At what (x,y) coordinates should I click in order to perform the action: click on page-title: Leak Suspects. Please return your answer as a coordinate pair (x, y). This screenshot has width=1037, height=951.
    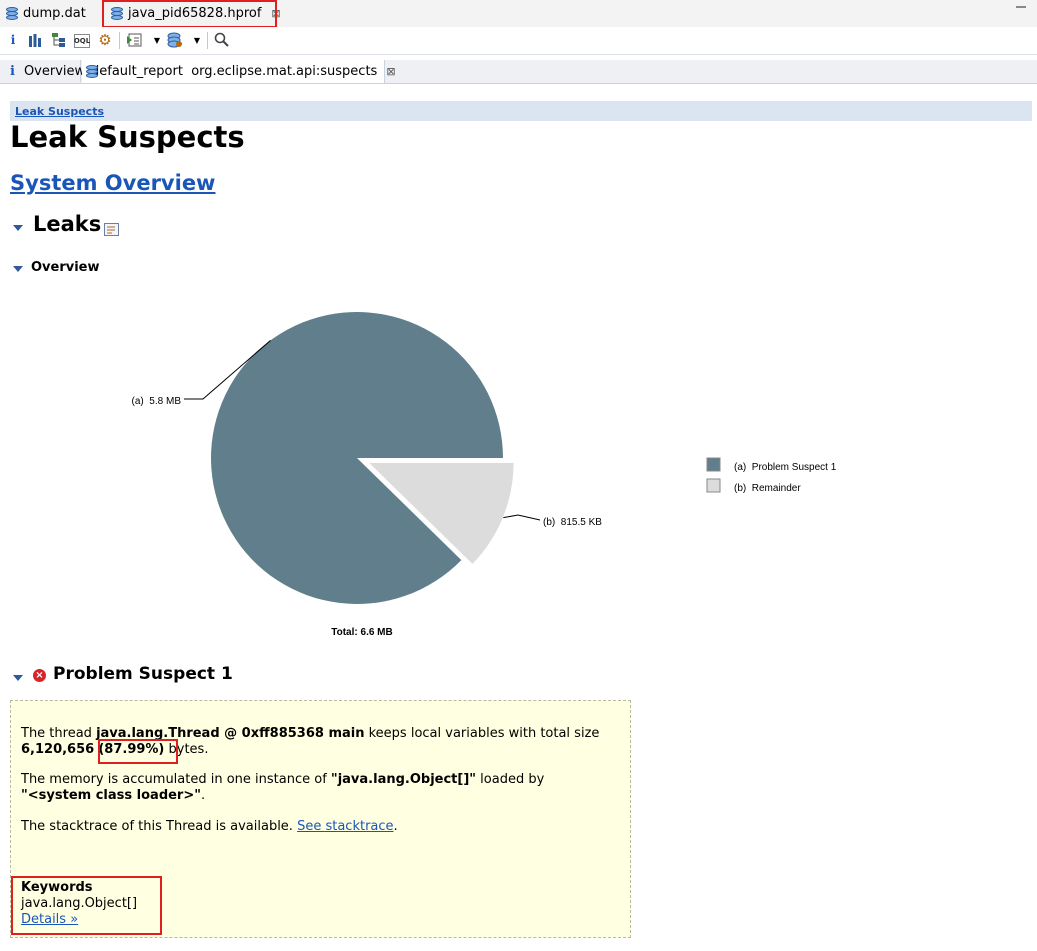
    Looking at the image, I should click on (127, 137).